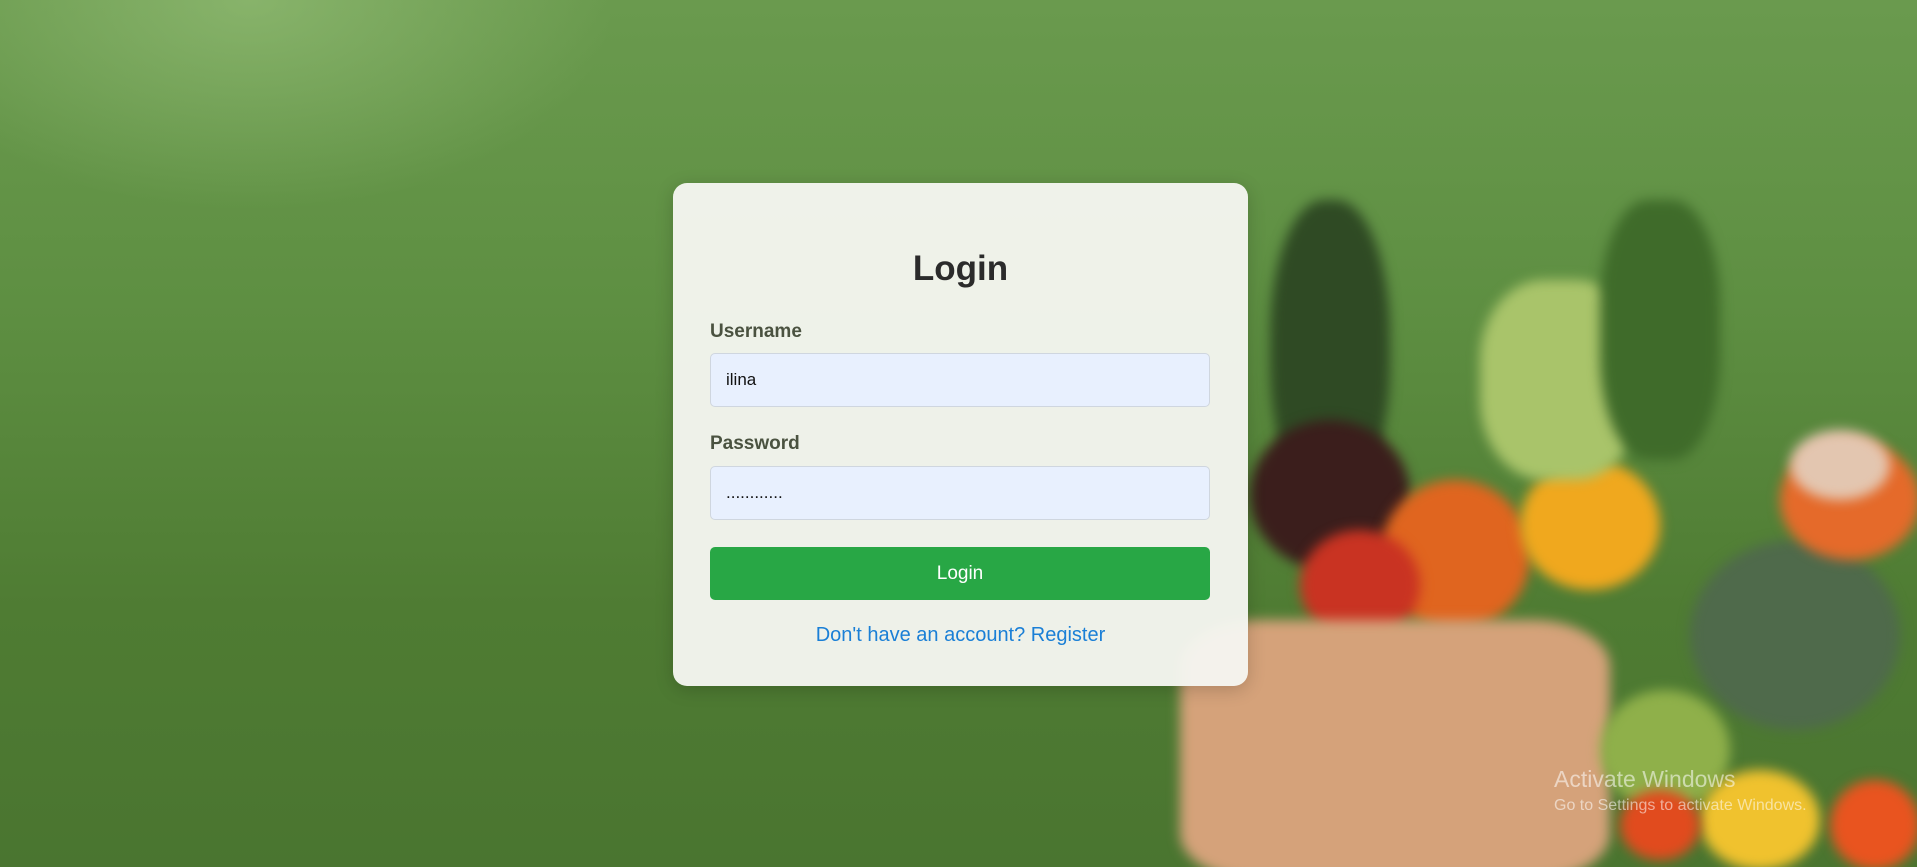 The height and width of the screenshot is (867, 1917). Describe the element at coordinates (1680, 805) in the screenshot. I see `watermark-subtitle: Go to Settings to activate Windows.` at that location.